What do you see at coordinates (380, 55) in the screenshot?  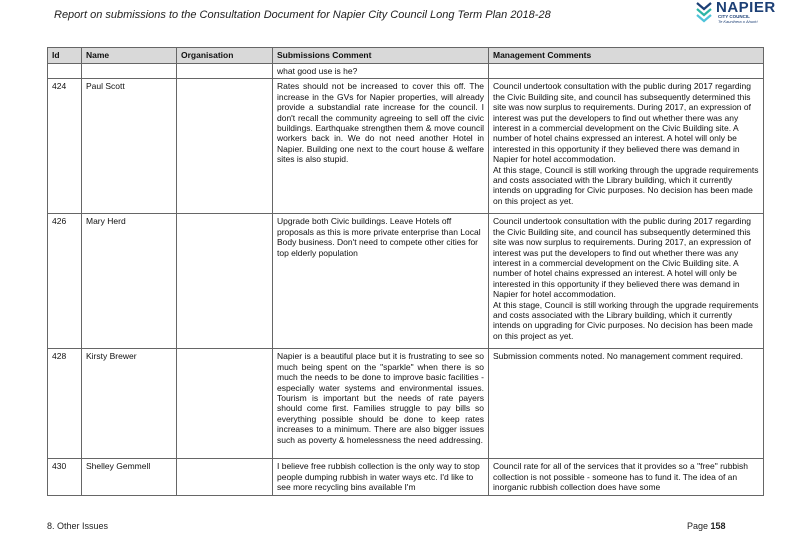 I see `column-header-submissions-comment: Submissions Comment` at bounding box center [380, 55].